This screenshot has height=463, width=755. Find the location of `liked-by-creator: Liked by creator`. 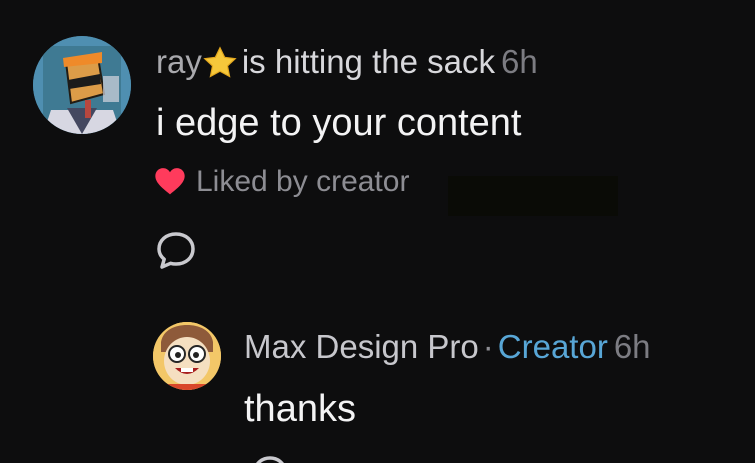

liked-by-creator: Liked by creator is located at coordinates (281, 182).